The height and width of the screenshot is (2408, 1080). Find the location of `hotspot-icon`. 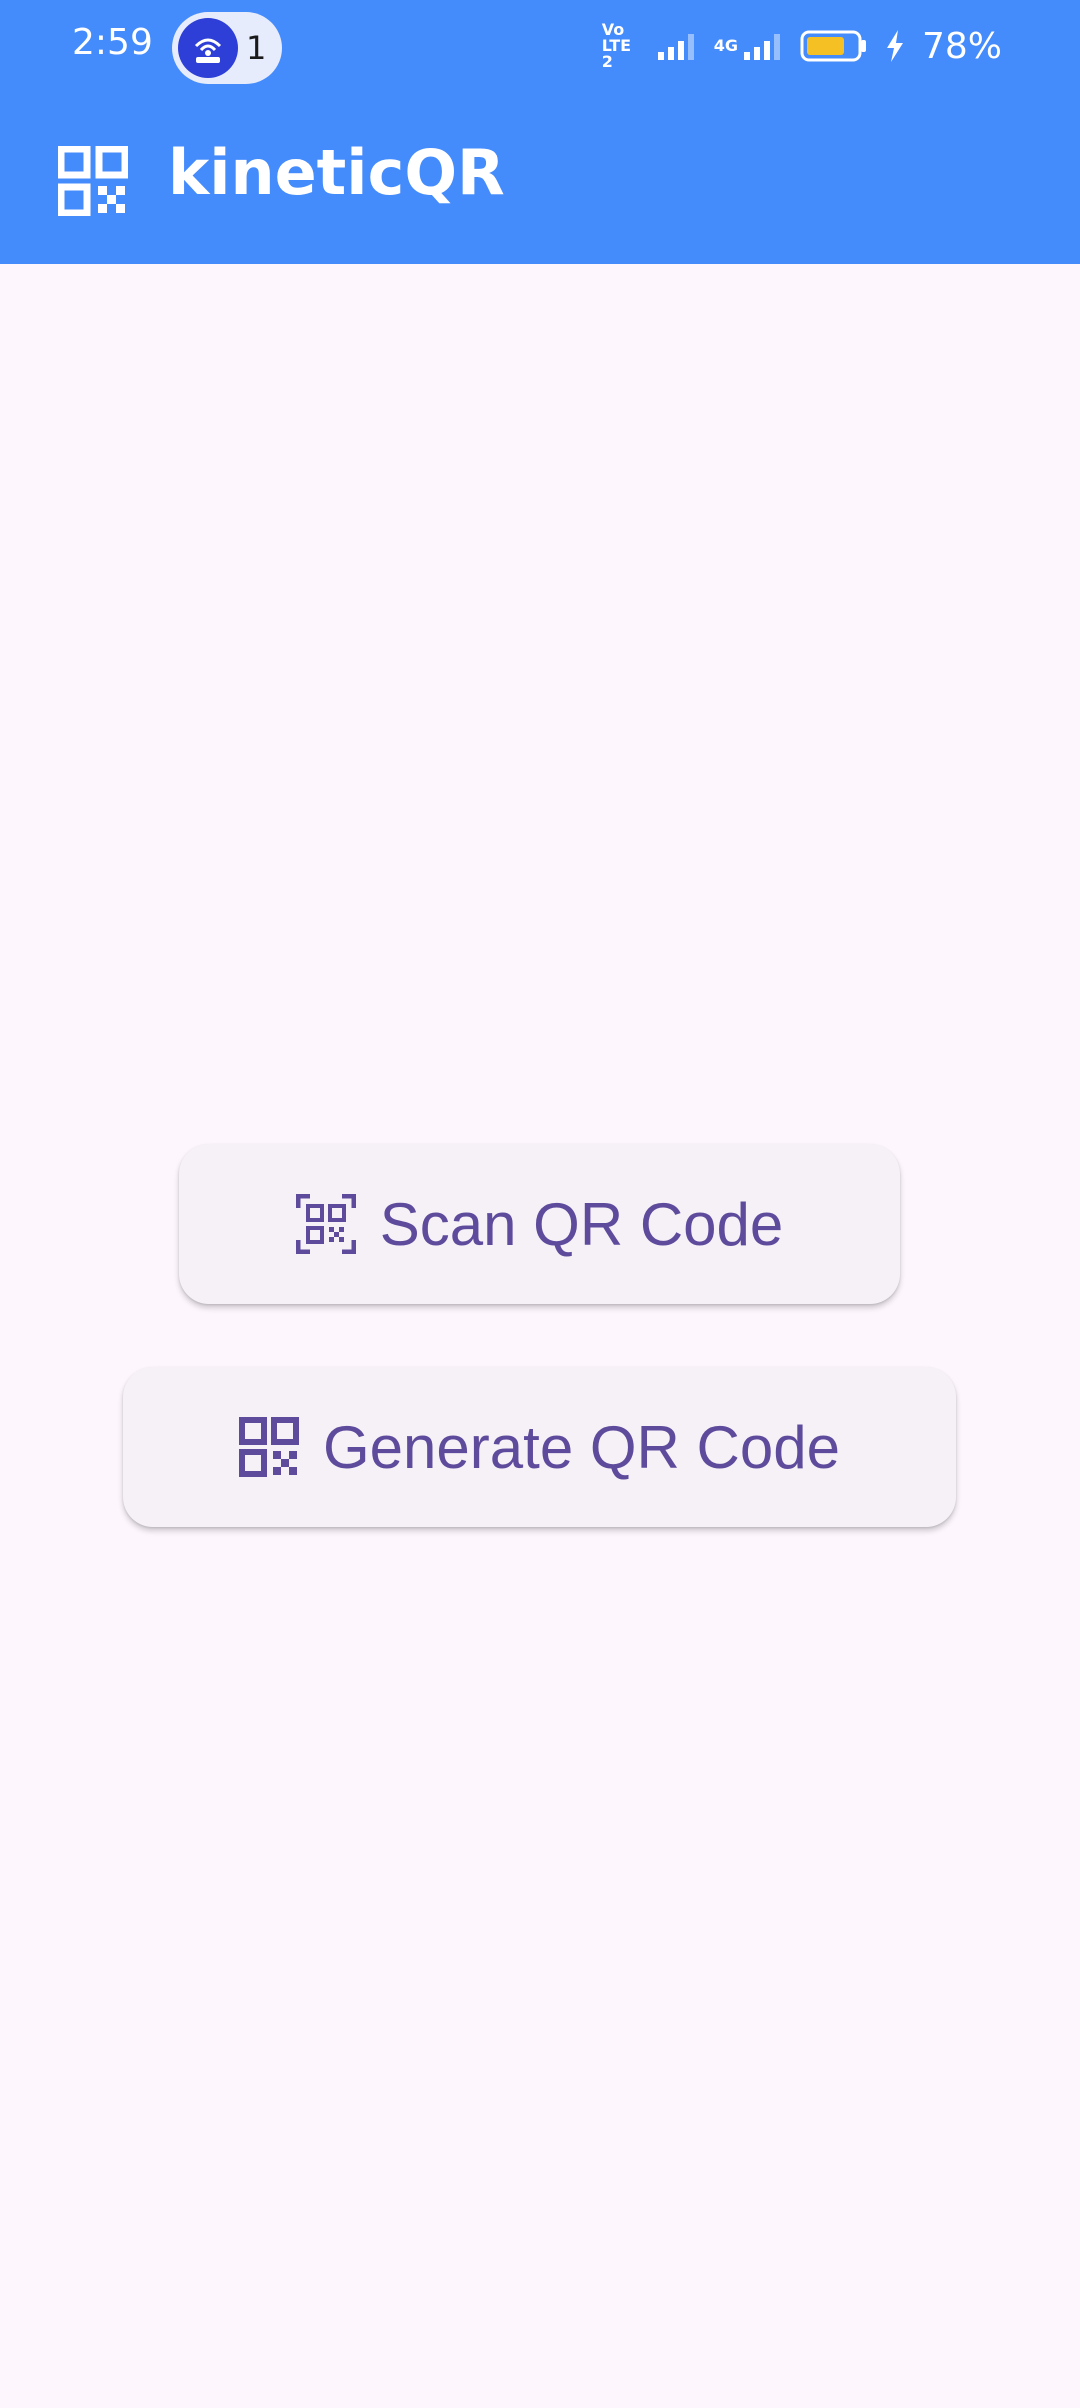

hotspot-icon is located at coordinates (208, 48).